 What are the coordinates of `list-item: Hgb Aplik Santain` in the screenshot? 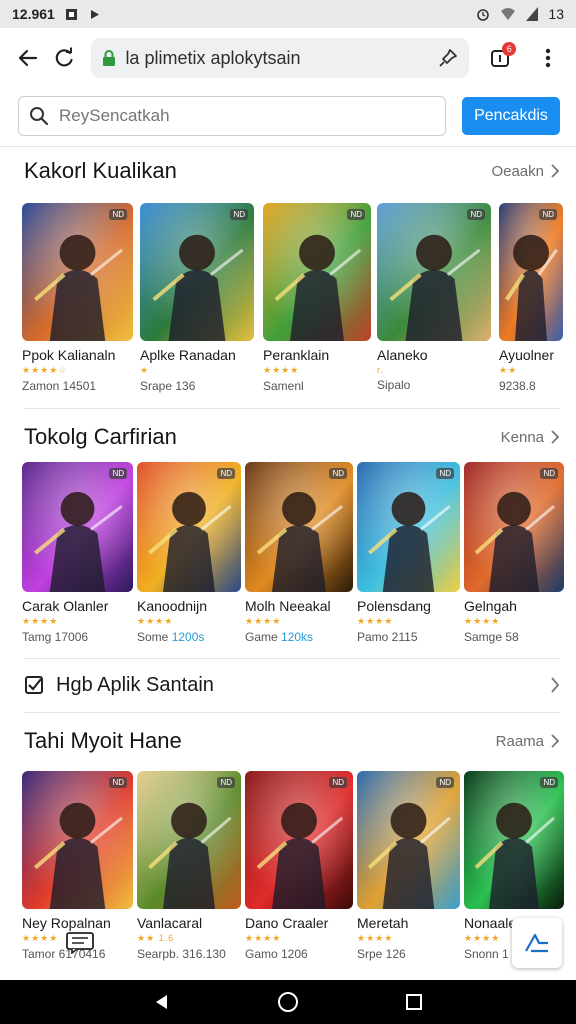 It's located at (292, 685).